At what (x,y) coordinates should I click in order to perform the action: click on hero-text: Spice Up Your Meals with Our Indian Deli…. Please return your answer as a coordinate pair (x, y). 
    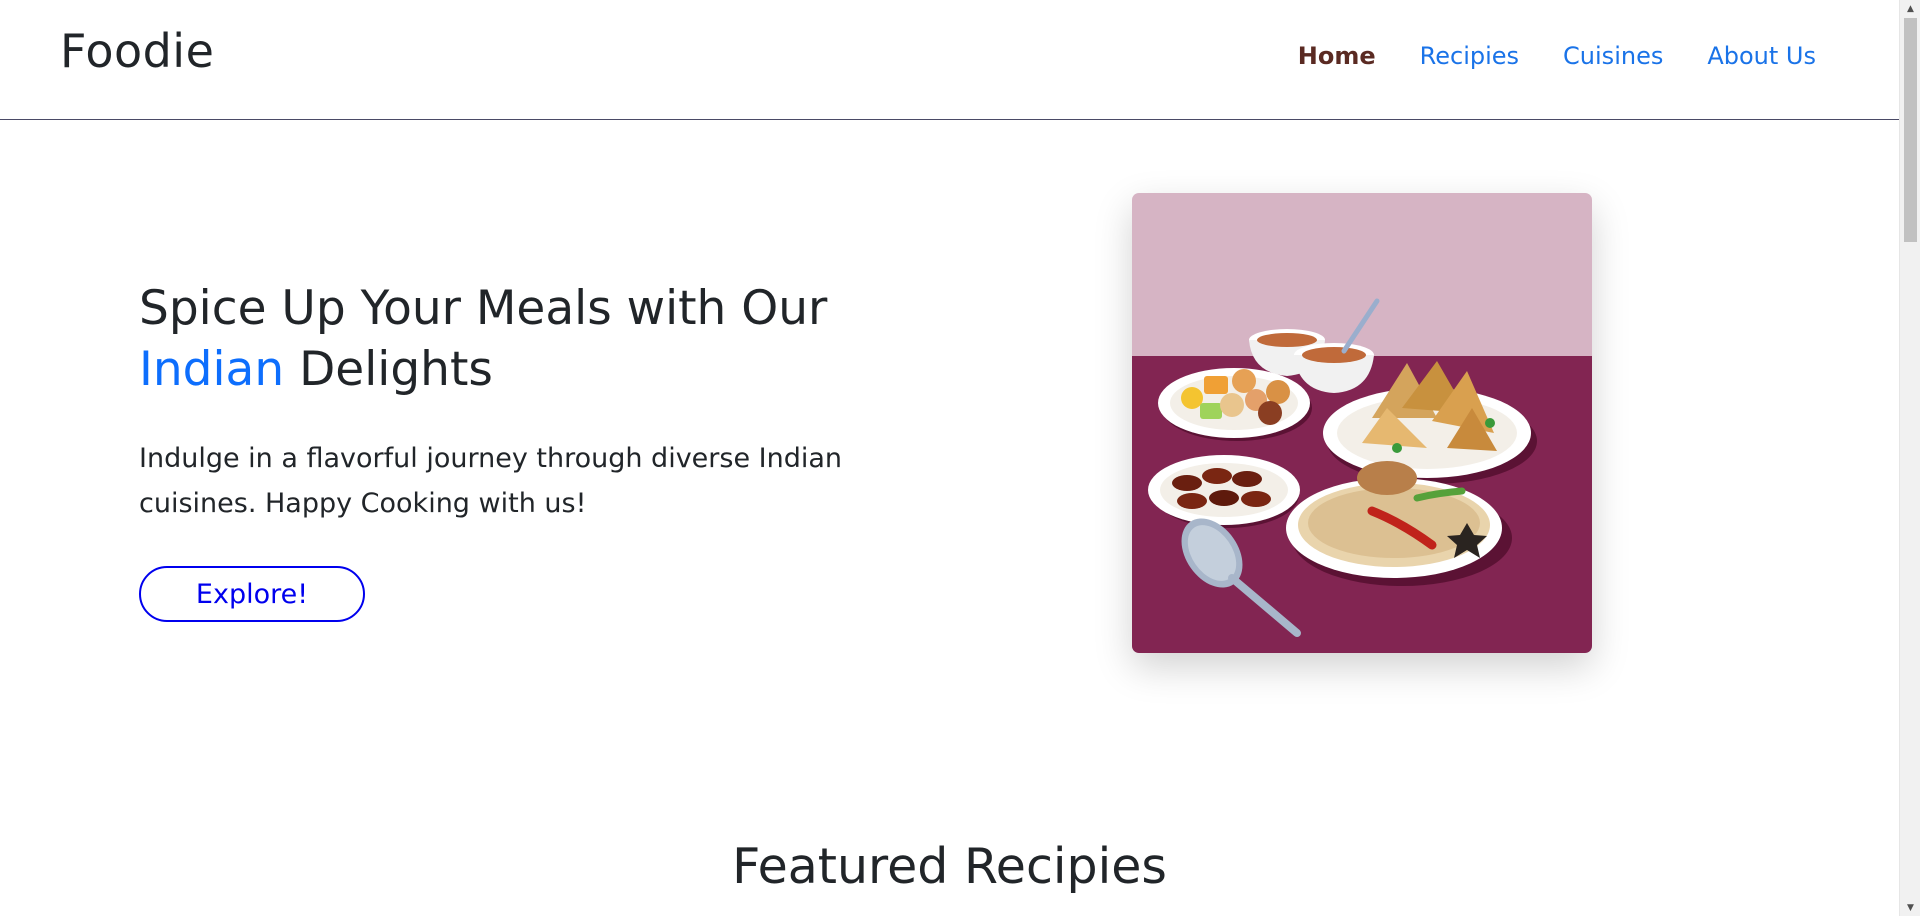
    Looking at the image, I should click on (519, 402).